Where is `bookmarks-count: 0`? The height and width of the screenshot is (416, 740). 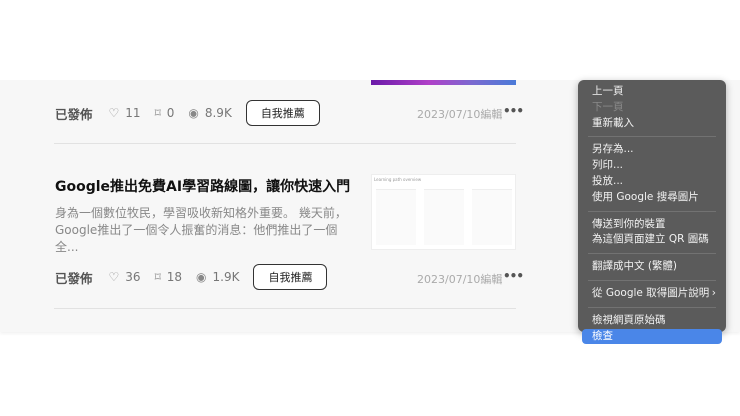
bookmarks-count: 0 is located at coordinates (170, 113).